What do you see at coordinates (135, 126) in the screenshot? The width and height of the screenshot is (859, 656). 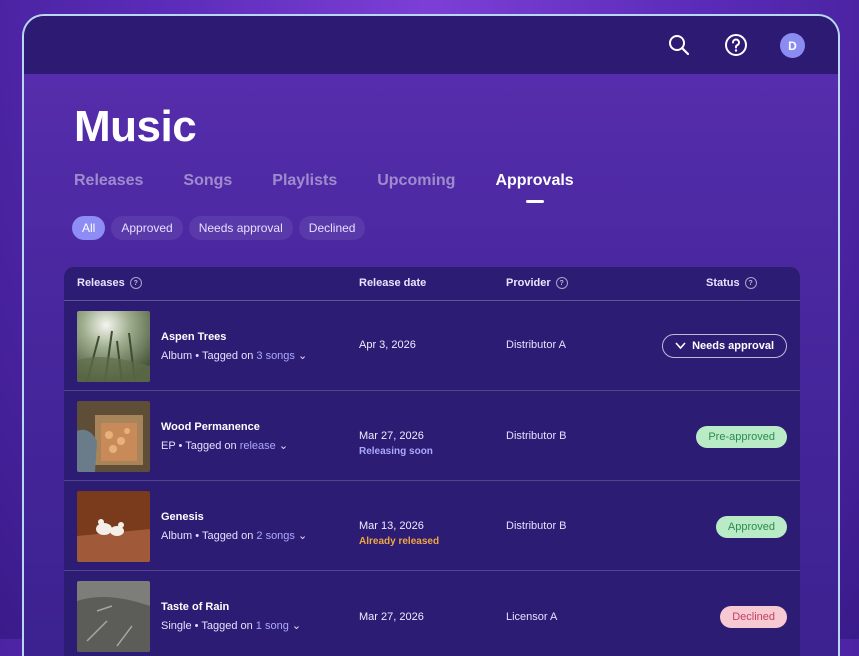 I see `page-title: Music` at bounding box center [135, 126].